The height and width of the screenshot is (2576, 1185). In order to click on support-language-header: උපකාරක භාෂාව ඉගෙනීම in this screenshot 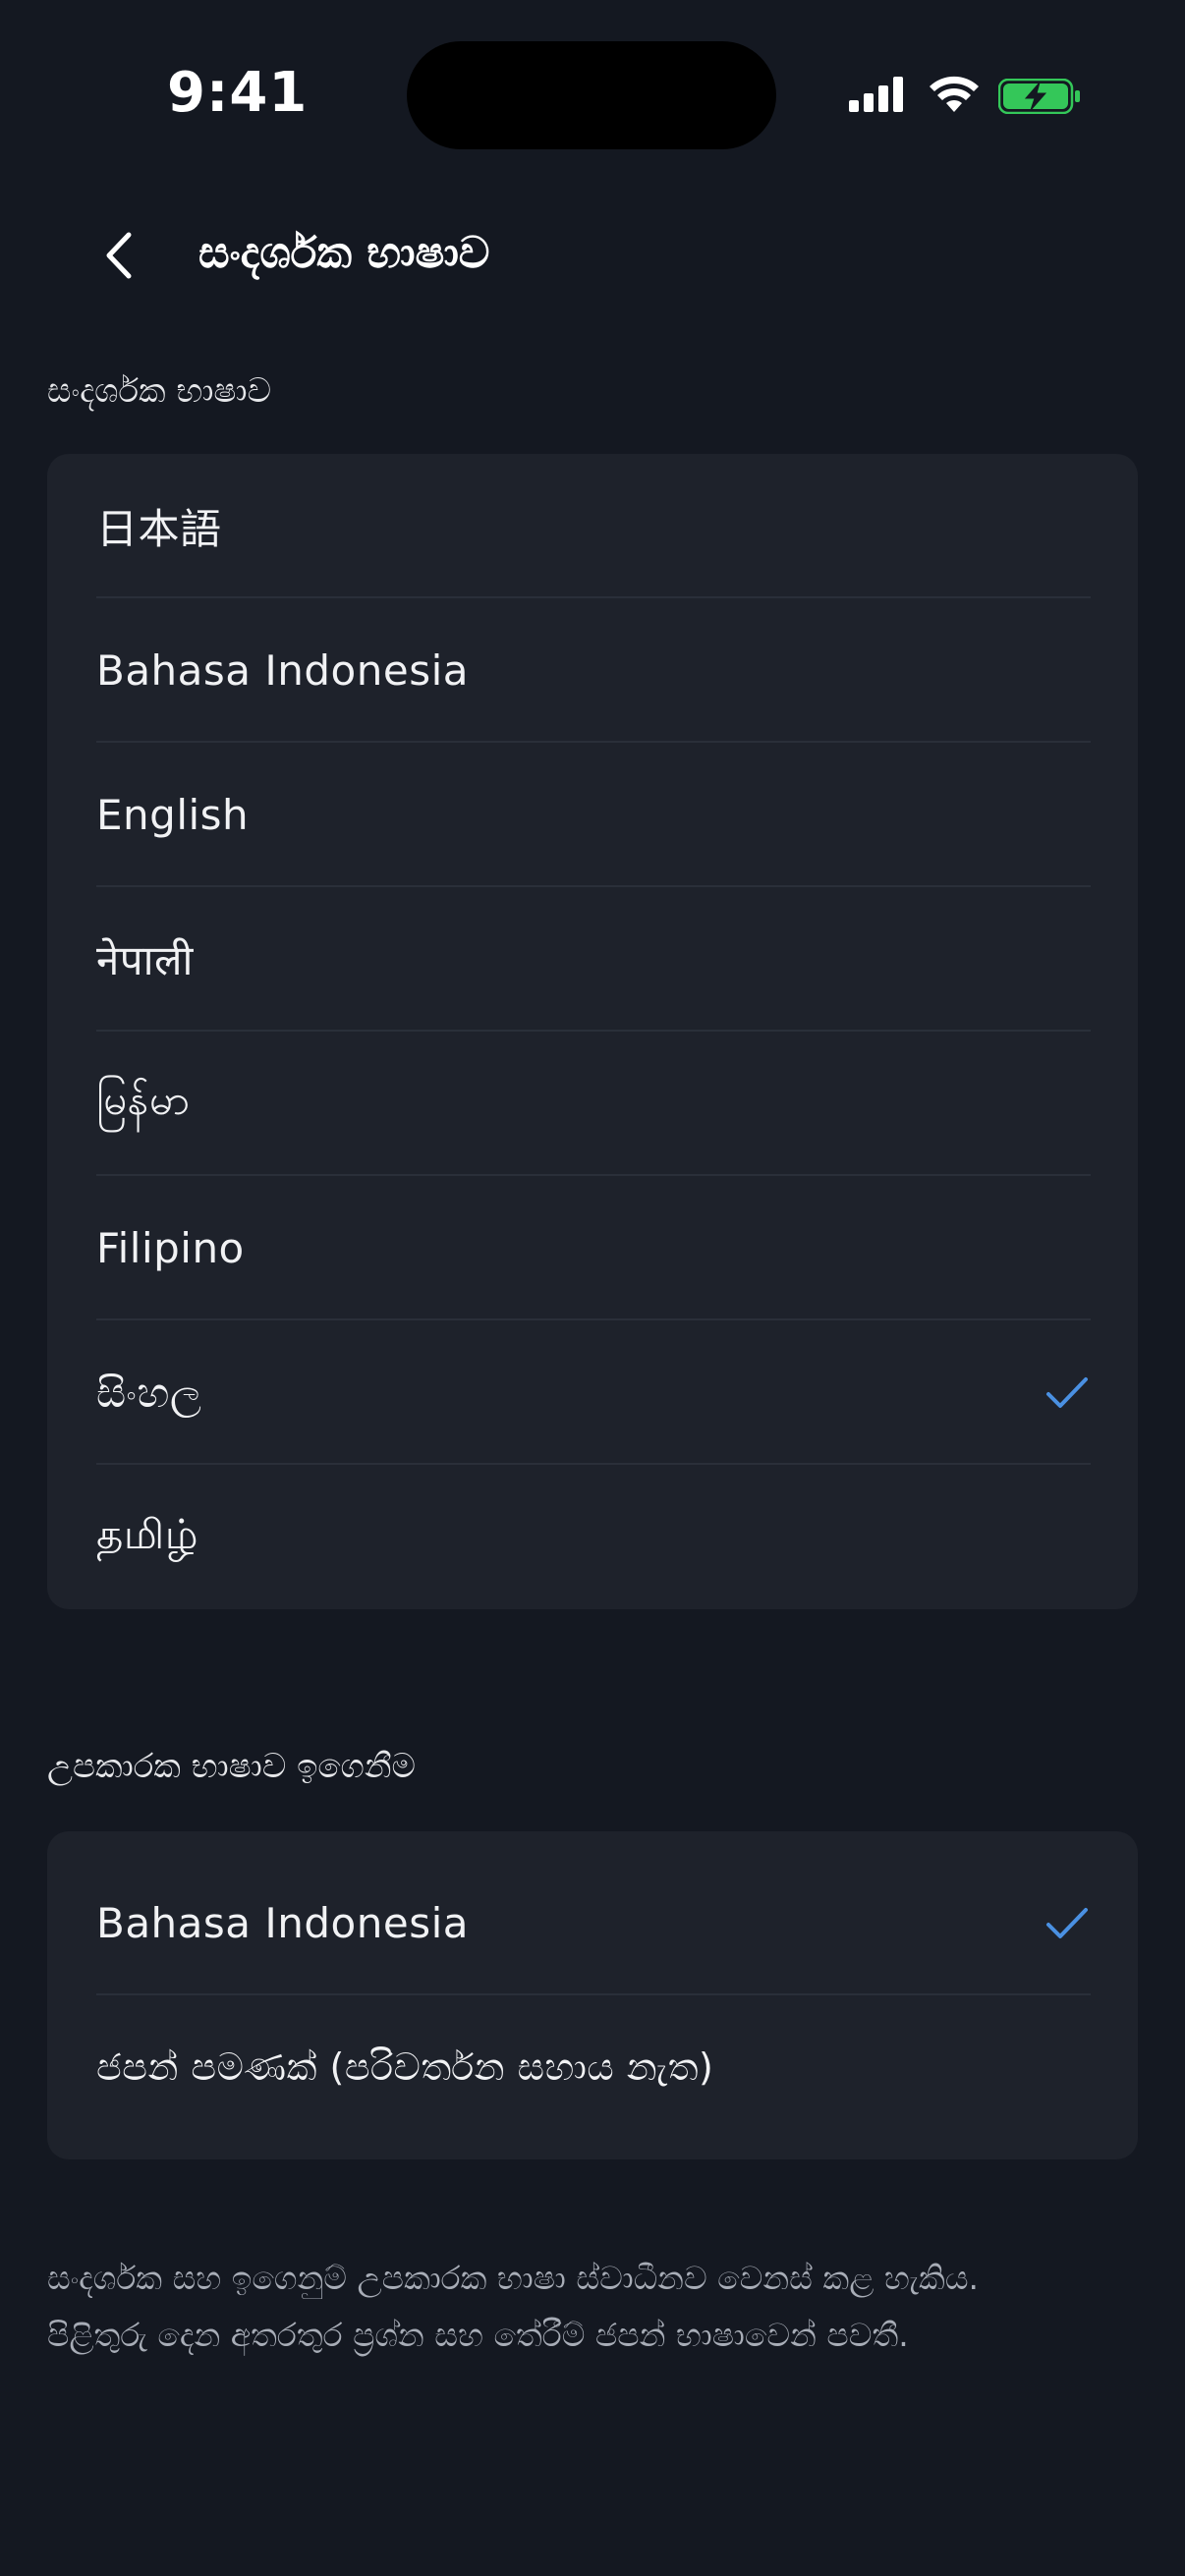, I will do `click(232, 1766)`.